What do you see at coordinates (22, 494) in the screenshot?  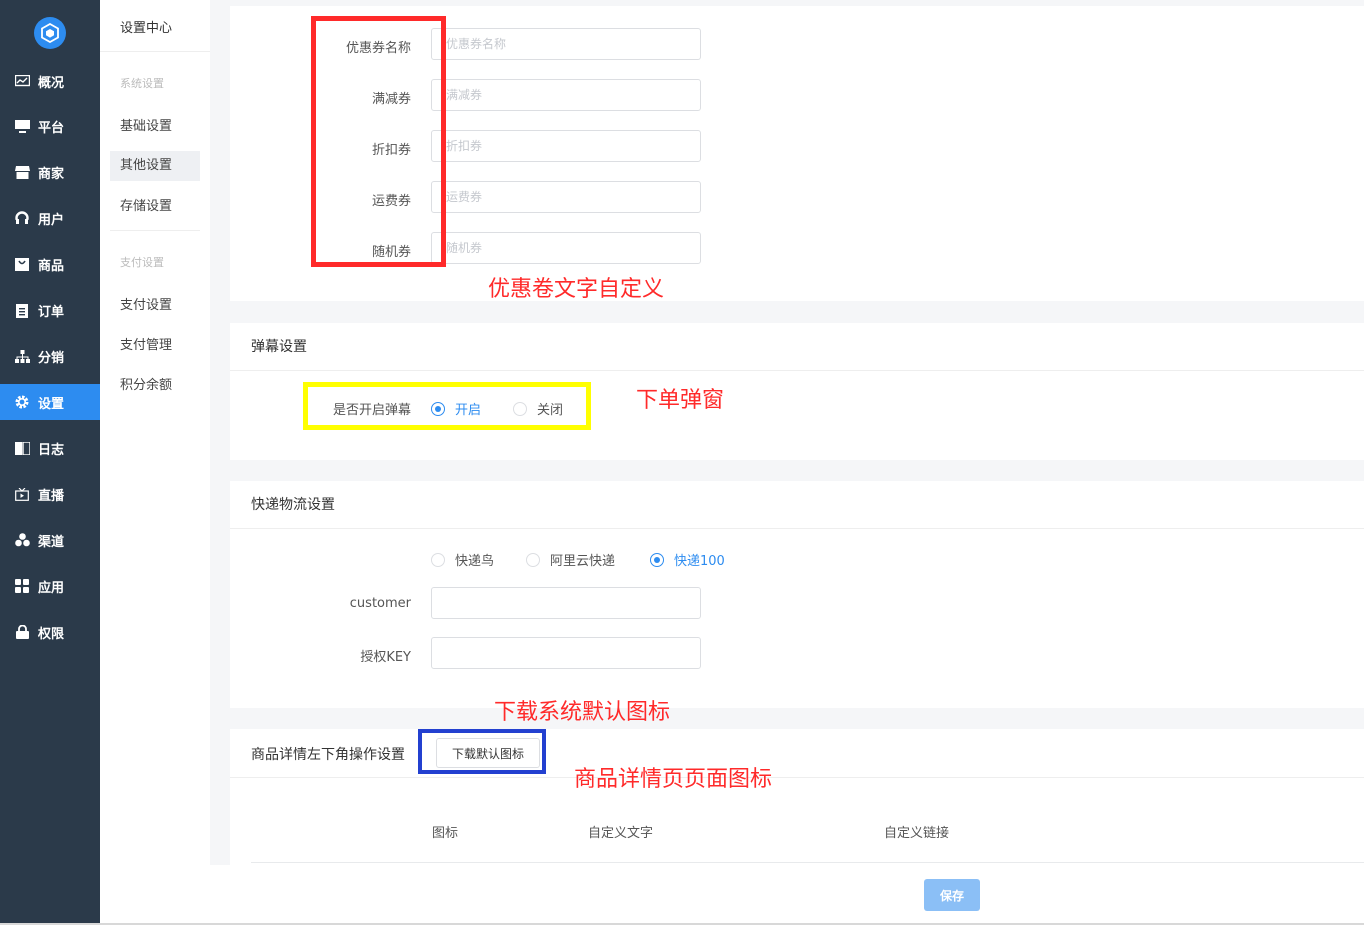 I see `tv-icon` at bounding box center [22, 494].